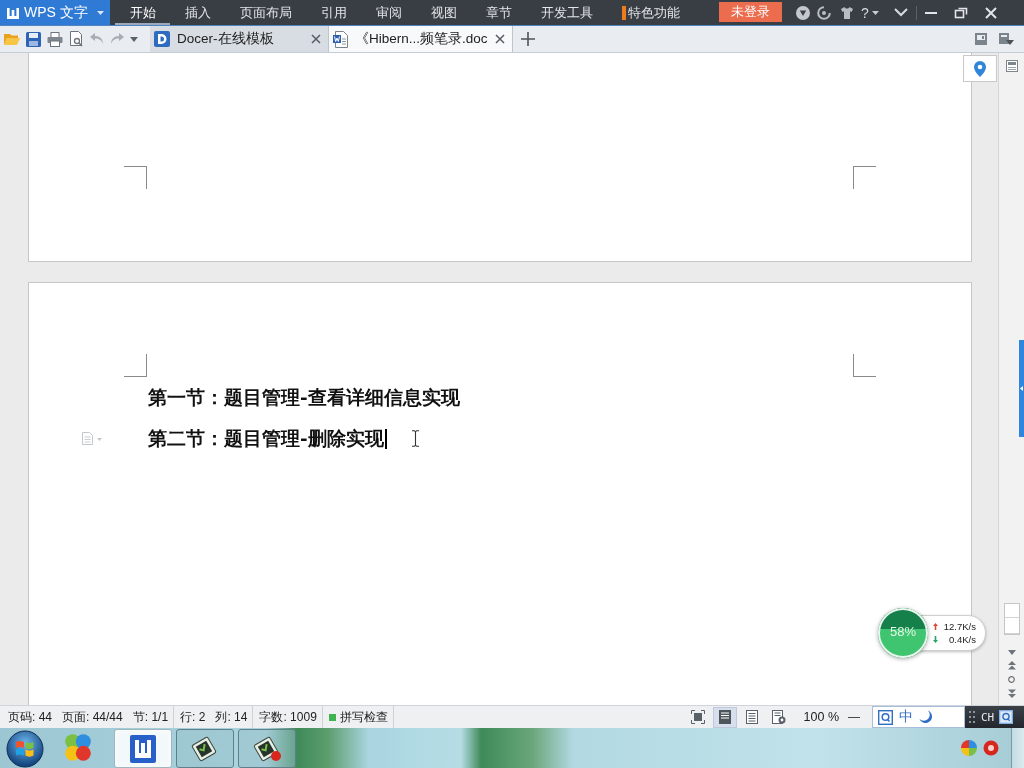  I want to click on four-circles-icon, so click(78, 748).